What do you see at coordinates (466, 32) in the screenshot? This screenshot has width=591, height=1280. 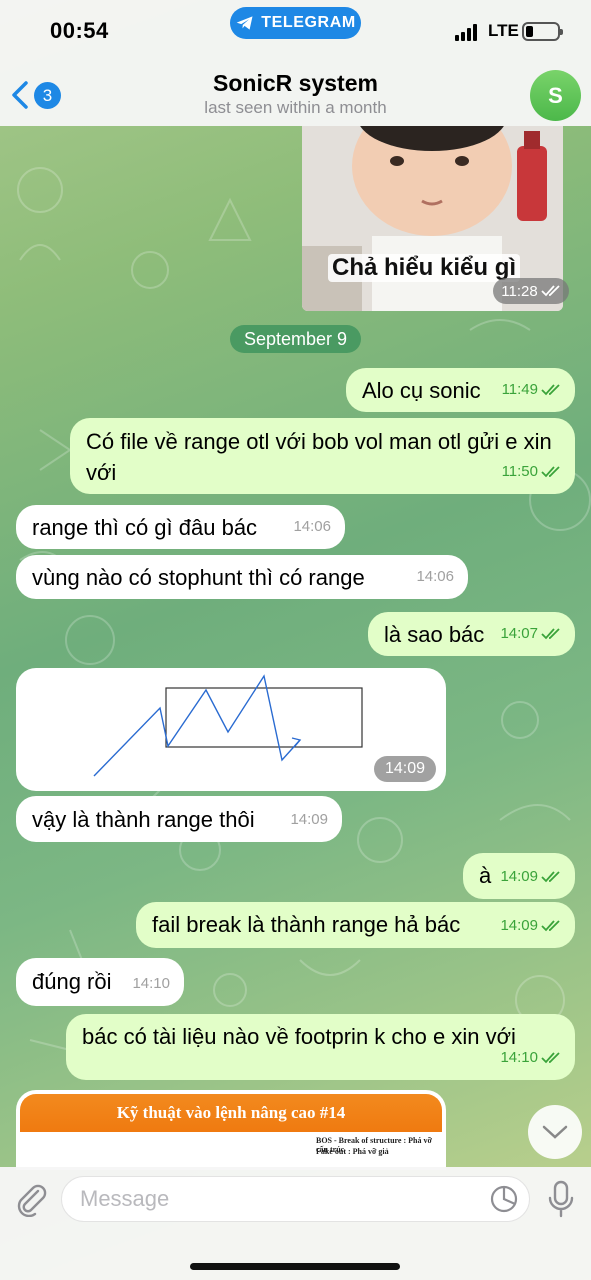 I see `cellular-signal-icon` at bounding box center [466, 32].